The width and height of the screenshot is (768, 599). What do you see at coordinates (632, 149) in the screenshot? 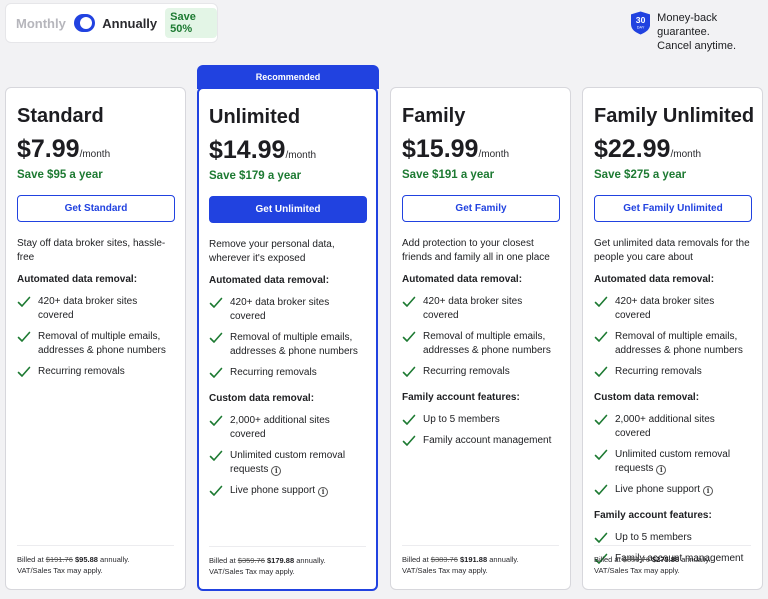
I see `plan-price: $22.99` at bounding box center [632, 149].